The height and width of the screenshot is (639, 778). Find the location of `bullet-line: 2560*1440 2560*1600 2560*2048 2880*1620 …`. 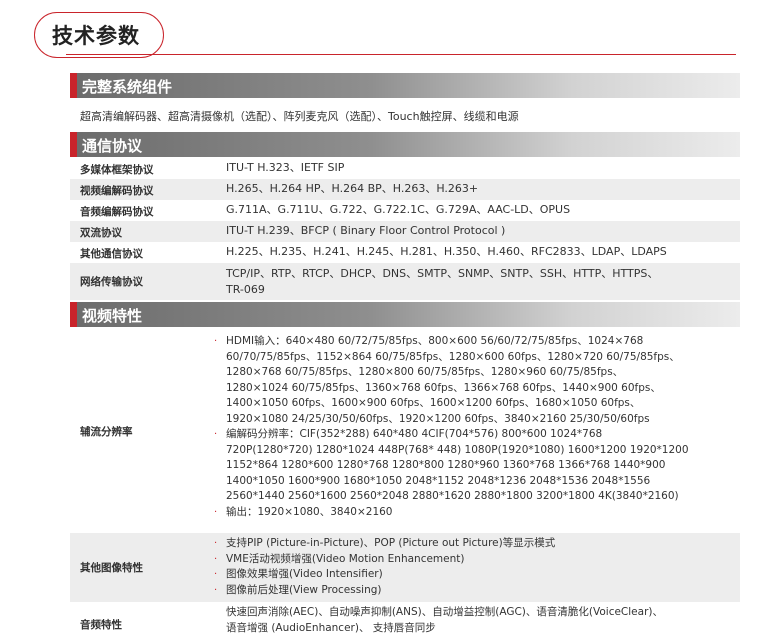

bullet-line: 2560*1440 2560*1600 2560*2048 2880*1620 … is located at coordinates (452, 496).